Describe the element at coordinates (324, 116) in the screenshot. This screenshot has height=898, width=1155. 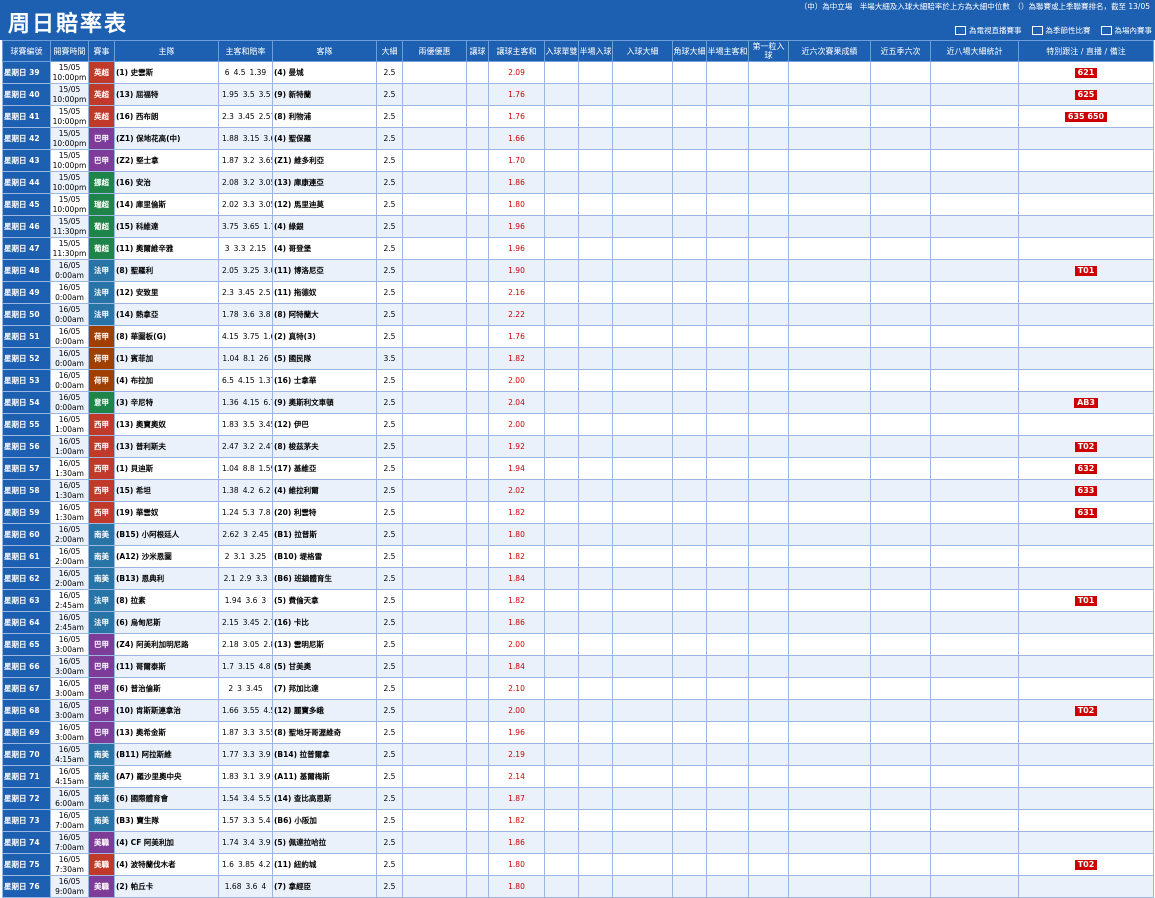
I see `away-team: (8) 利物浦` at that location.